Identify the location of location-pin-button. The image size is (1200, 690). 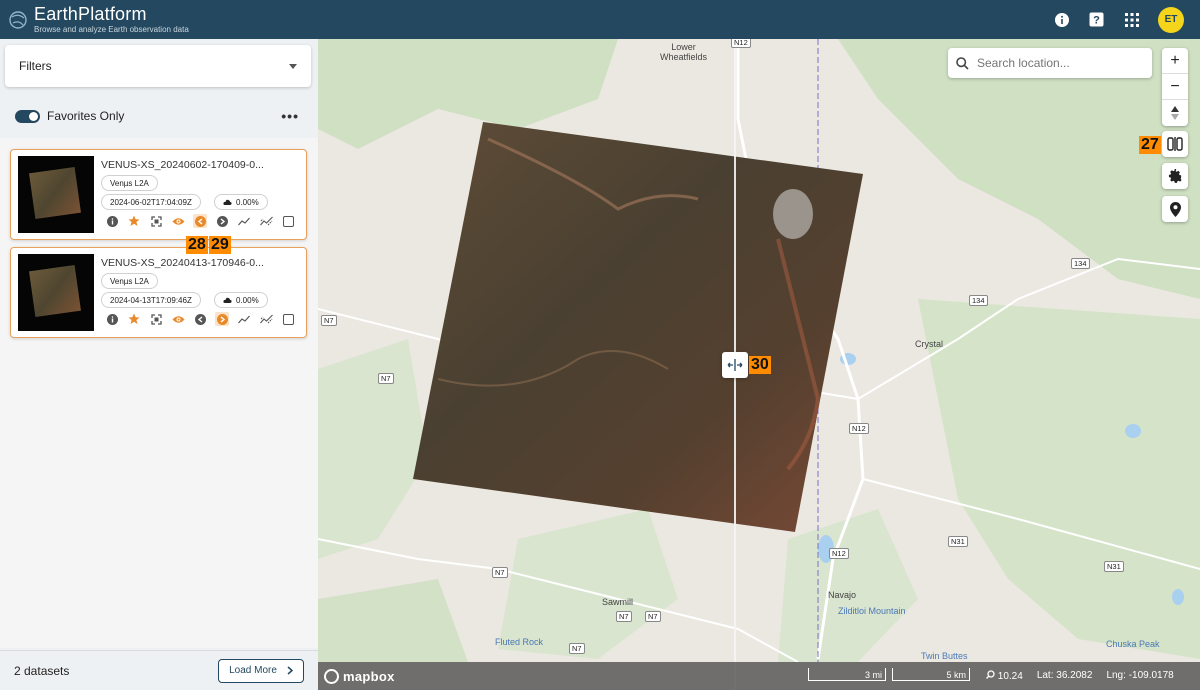
(1175, 209).